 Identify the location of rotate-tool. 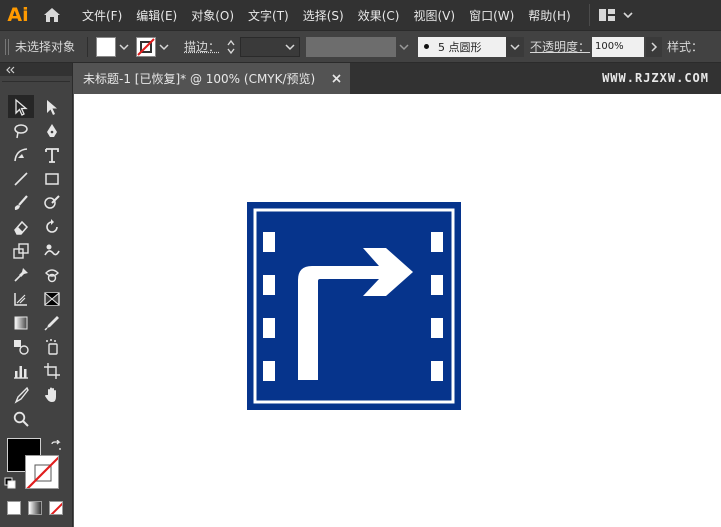
(52, 226).